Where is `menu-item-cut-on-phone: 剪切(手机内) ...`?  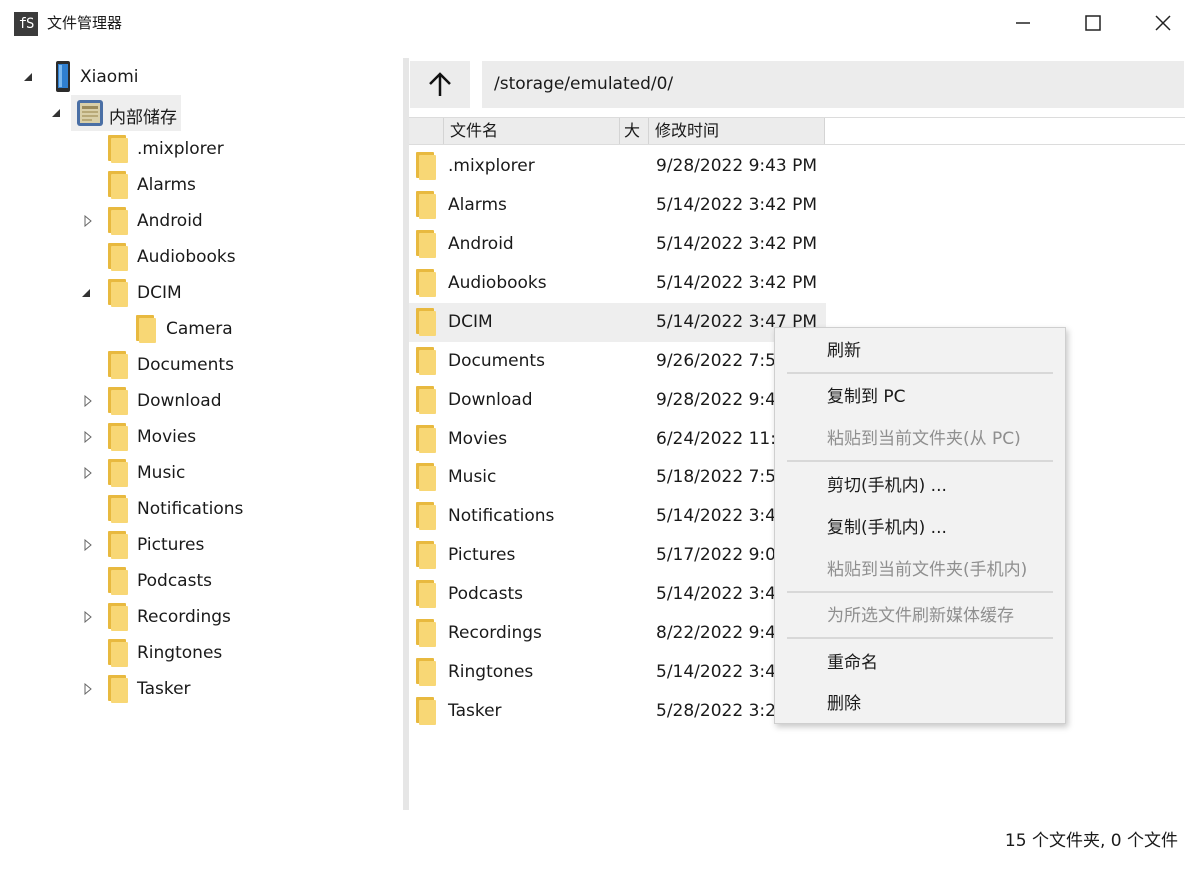 menu-item-cut-on-phone: 剪切(手机内) ... is located at coordinates (887, 486).